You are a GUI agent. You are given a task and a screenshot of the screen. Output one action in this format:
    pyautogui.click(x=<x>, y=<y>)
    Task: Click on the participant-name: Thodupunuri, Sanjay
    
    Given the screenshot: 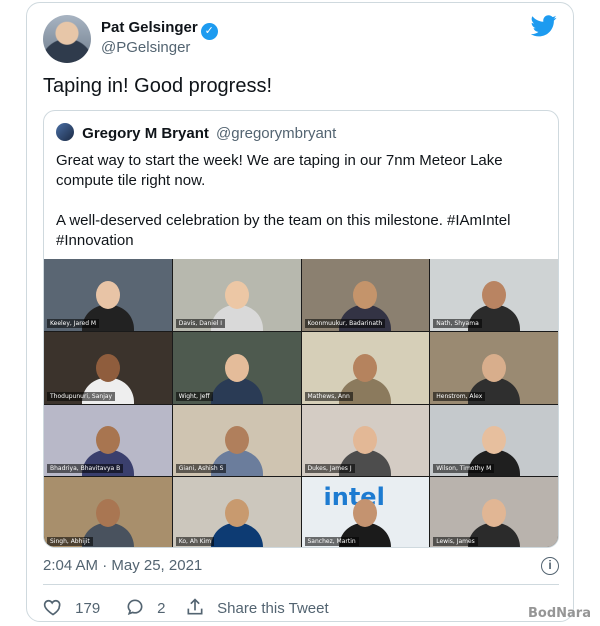 What is the action you would take?
    pyautogui.click(x=81, y=396)
    